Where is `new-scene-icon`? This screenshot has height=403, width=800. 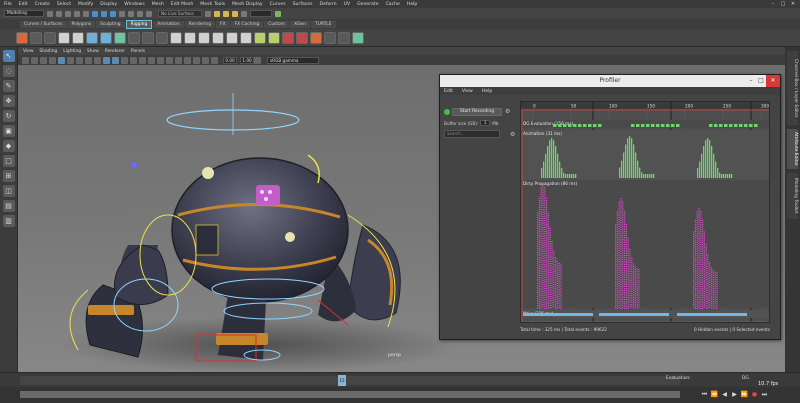
new-scene-icon is located at coordinates (50, 13).